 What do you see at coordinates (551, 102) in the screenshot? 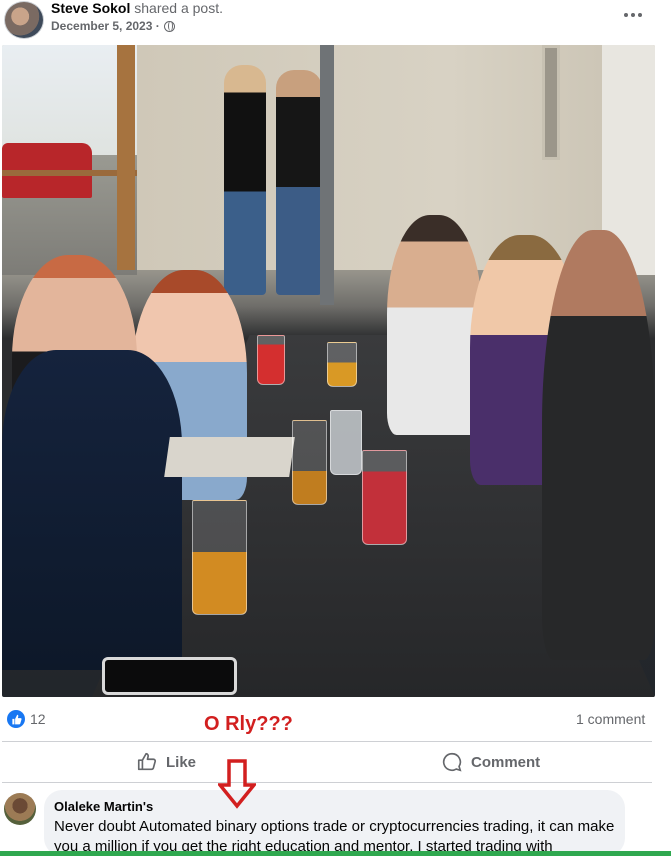
I see `photo-window` at bounding box center [551, 102].